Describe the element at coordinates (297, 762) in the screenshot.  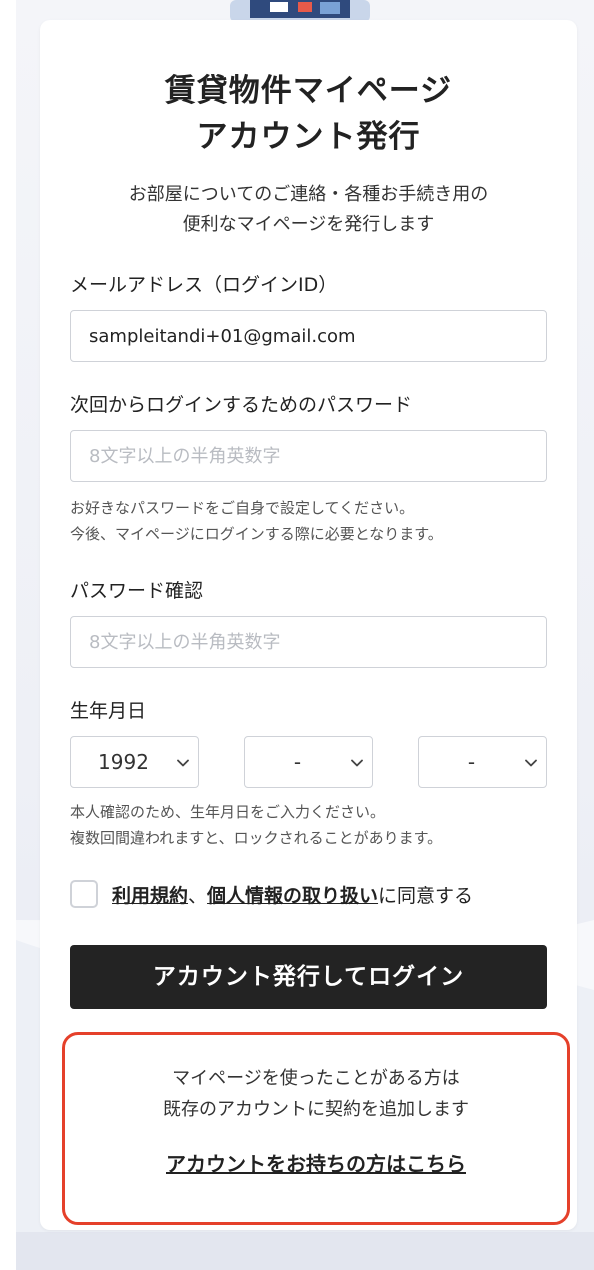
I see `birth-month-value: -` at that location.